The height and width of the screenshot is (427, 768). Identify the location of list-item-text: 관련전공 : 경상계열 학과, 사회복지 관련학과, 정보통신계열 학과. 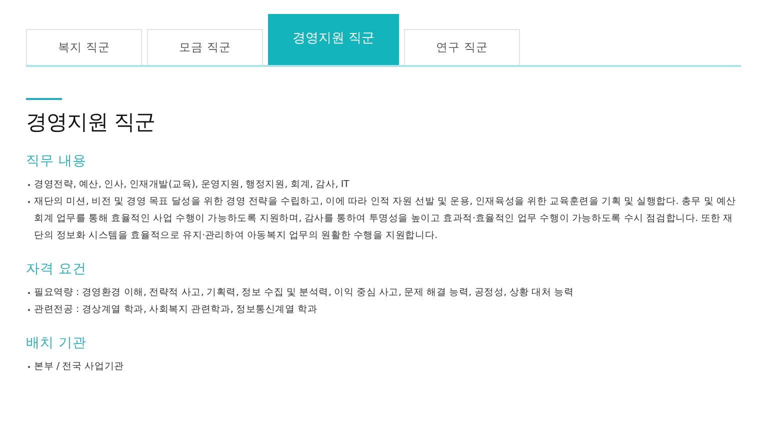
(176, 310).